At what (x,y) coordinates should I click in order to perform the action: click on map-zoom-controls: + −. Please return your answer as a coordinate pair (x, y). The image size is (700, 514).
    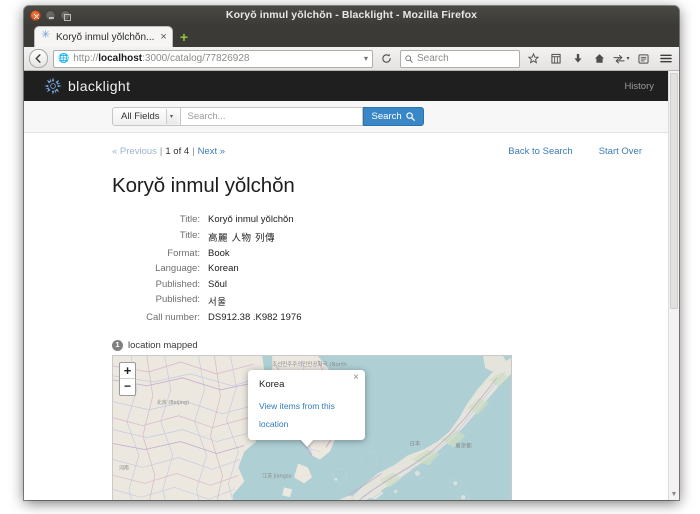
    Looking at the image, I should click on (127, 378).